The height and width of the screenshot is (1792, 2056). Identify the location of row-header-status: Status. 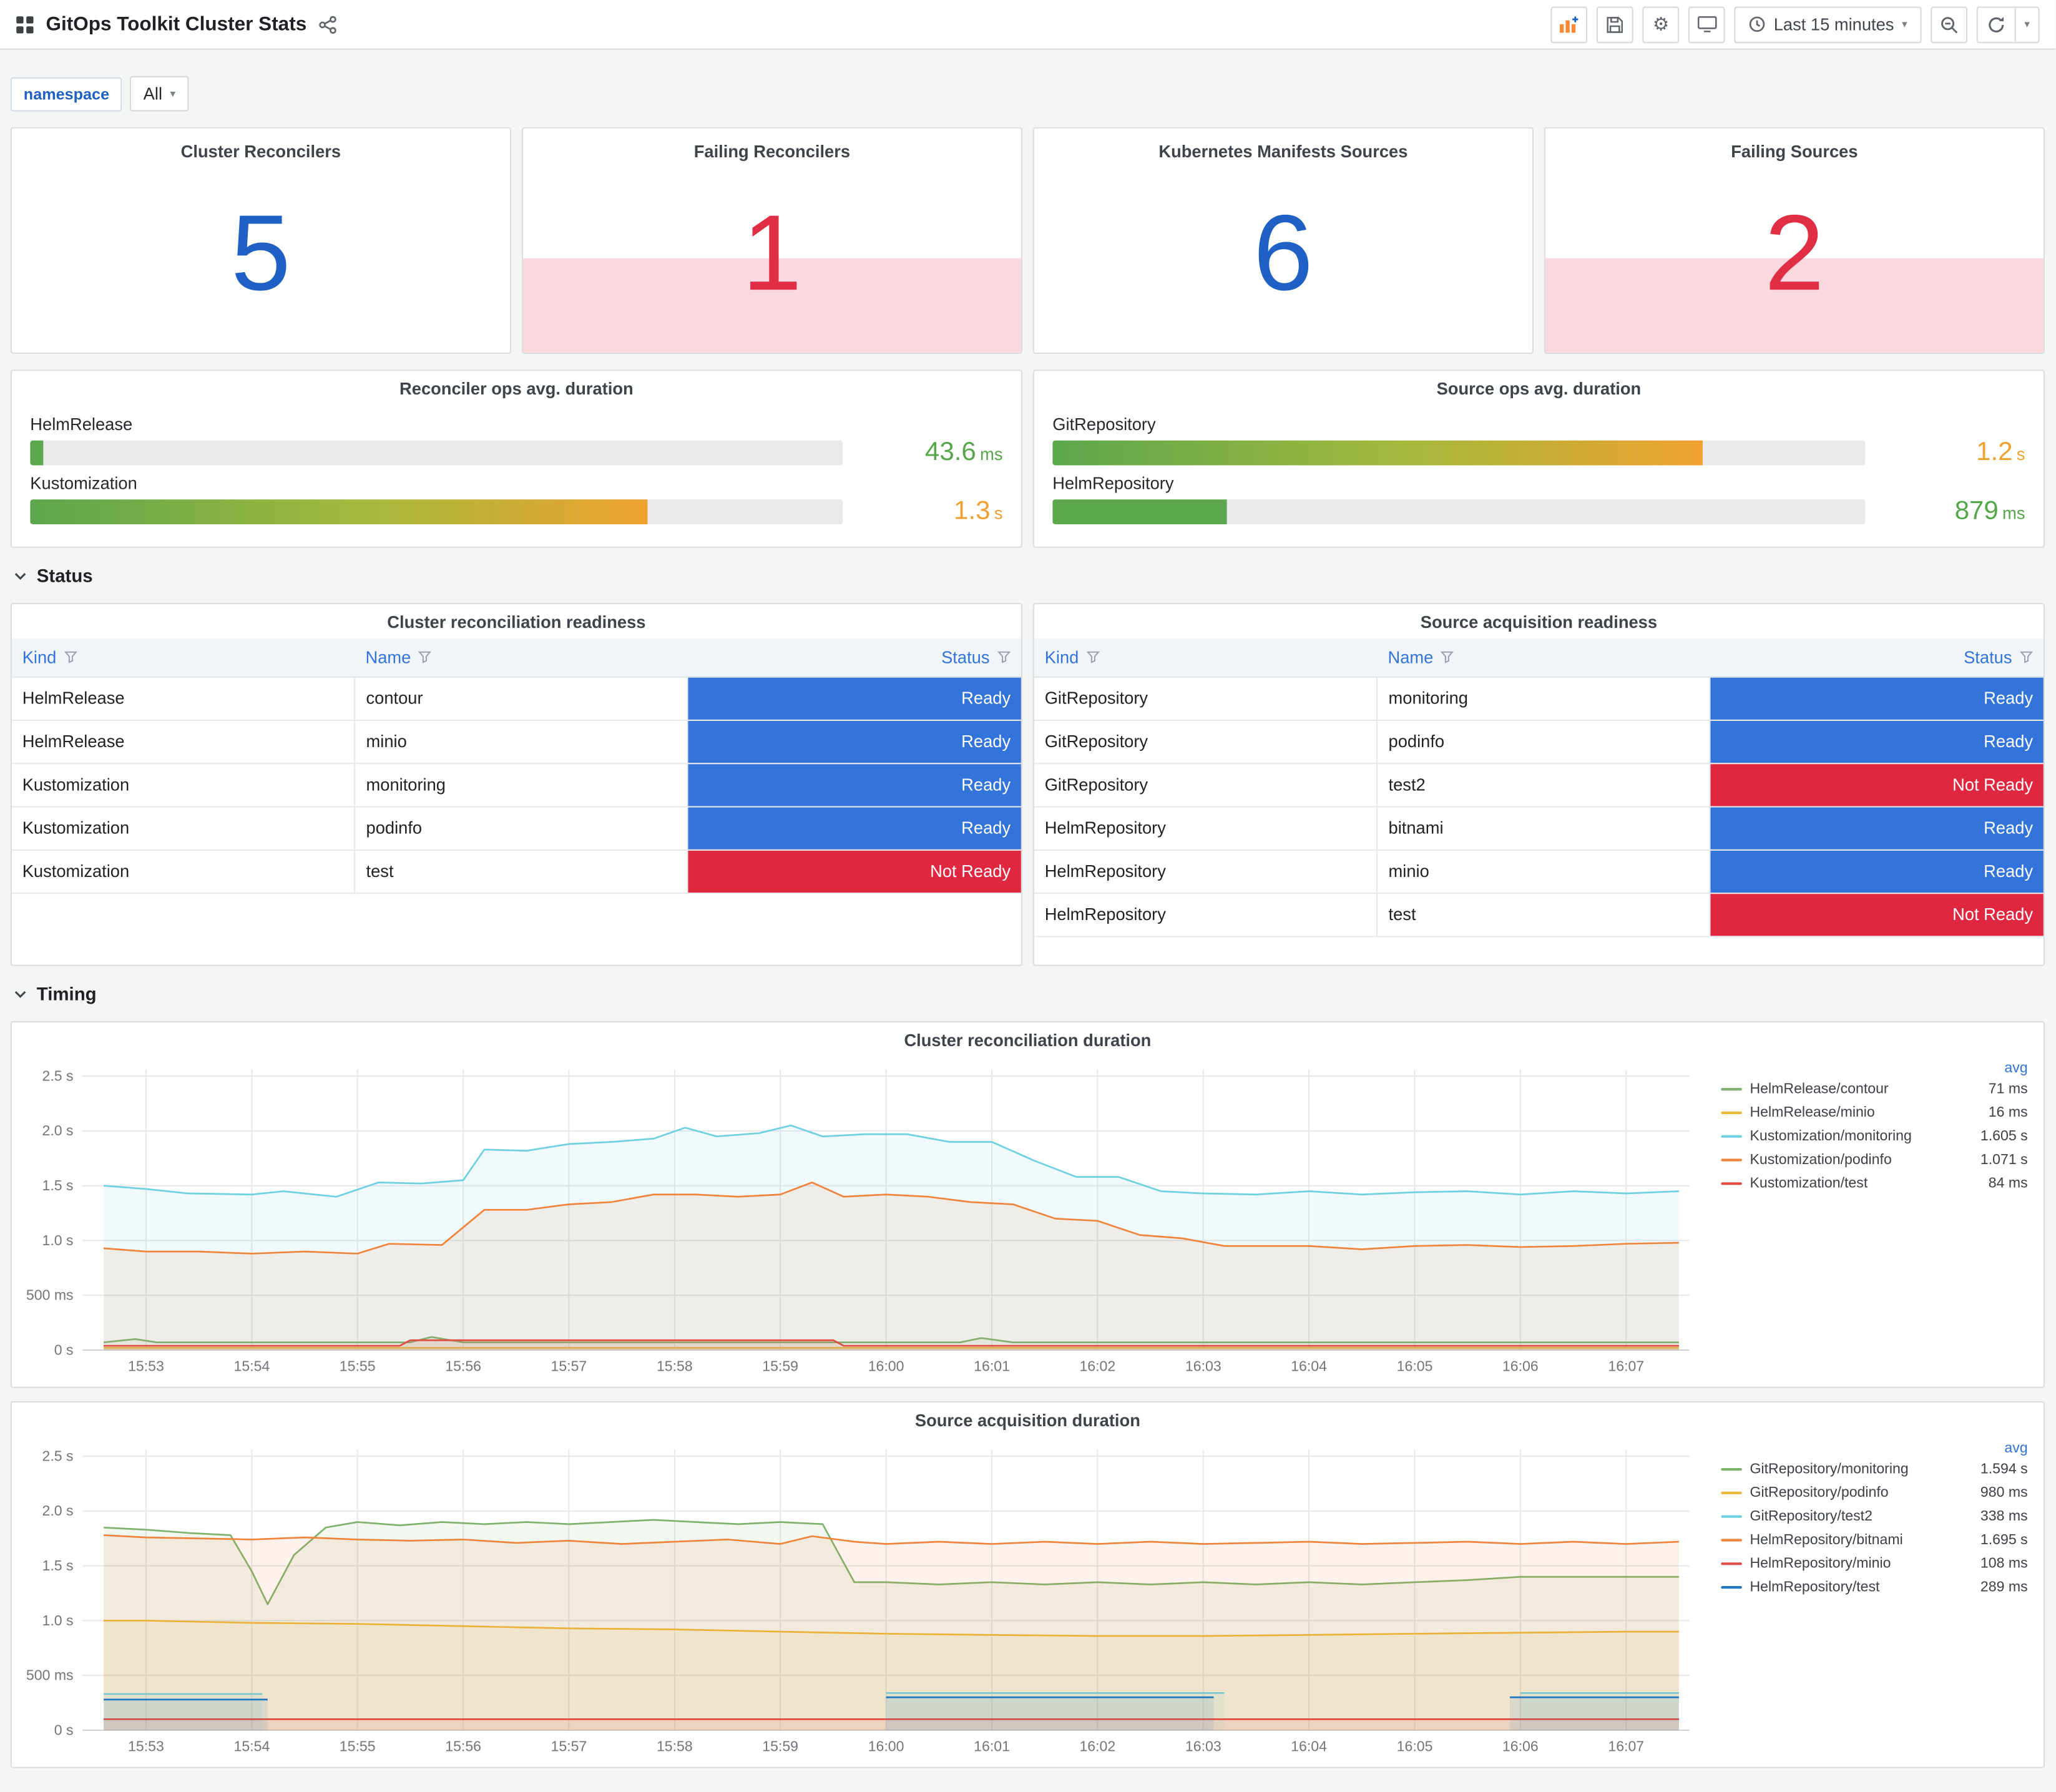
(1028, 575).